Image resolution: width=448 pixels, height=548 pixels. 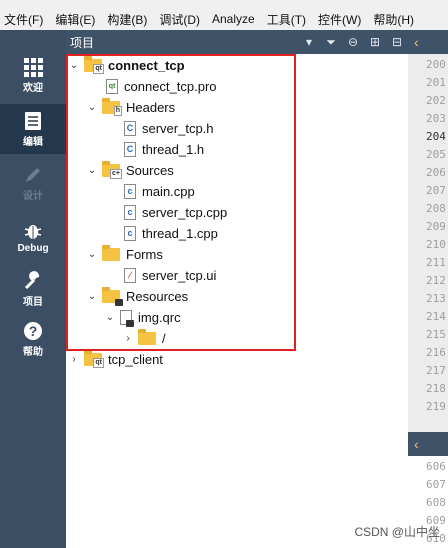 What do you see at coordinates (33, 231) in the screenshot?
I see `bug-icon` at bounding box center [33, 231].